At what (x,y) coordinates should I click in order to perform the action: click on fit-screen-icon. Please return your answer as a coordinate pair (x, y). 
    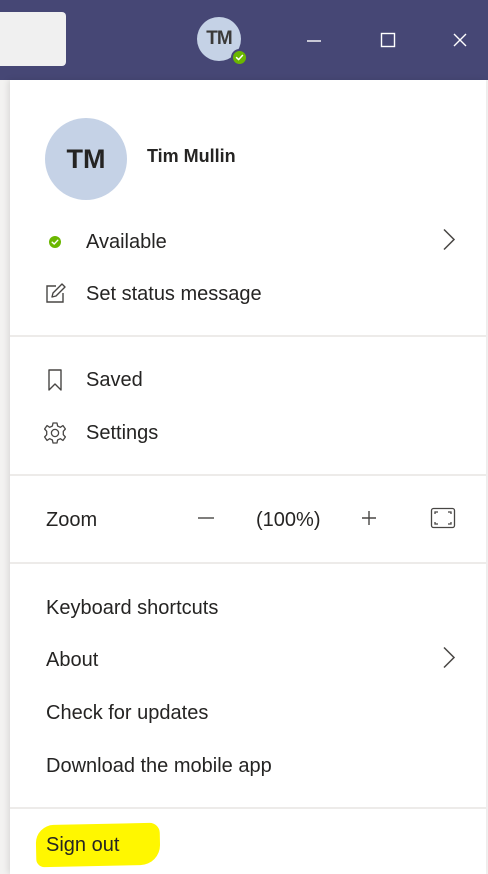
    Looking at the image, I should click on (443, 517).